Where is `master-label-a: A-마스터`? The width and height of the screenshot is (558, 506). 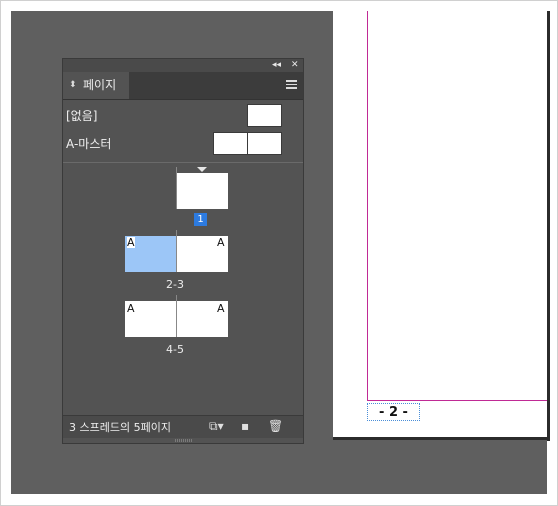
master-label-a: A-마스터 is located at coordinates (89, 144).